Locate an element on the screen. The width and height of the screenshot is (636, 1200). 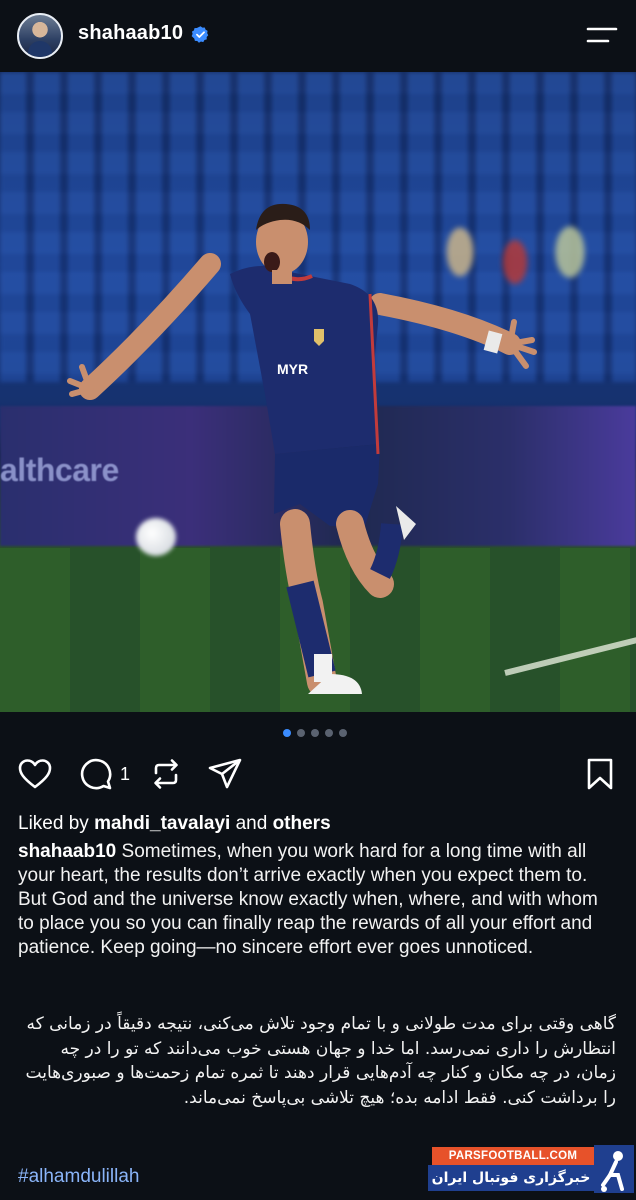
carousel-indicator is located at coordinates (315, 733).